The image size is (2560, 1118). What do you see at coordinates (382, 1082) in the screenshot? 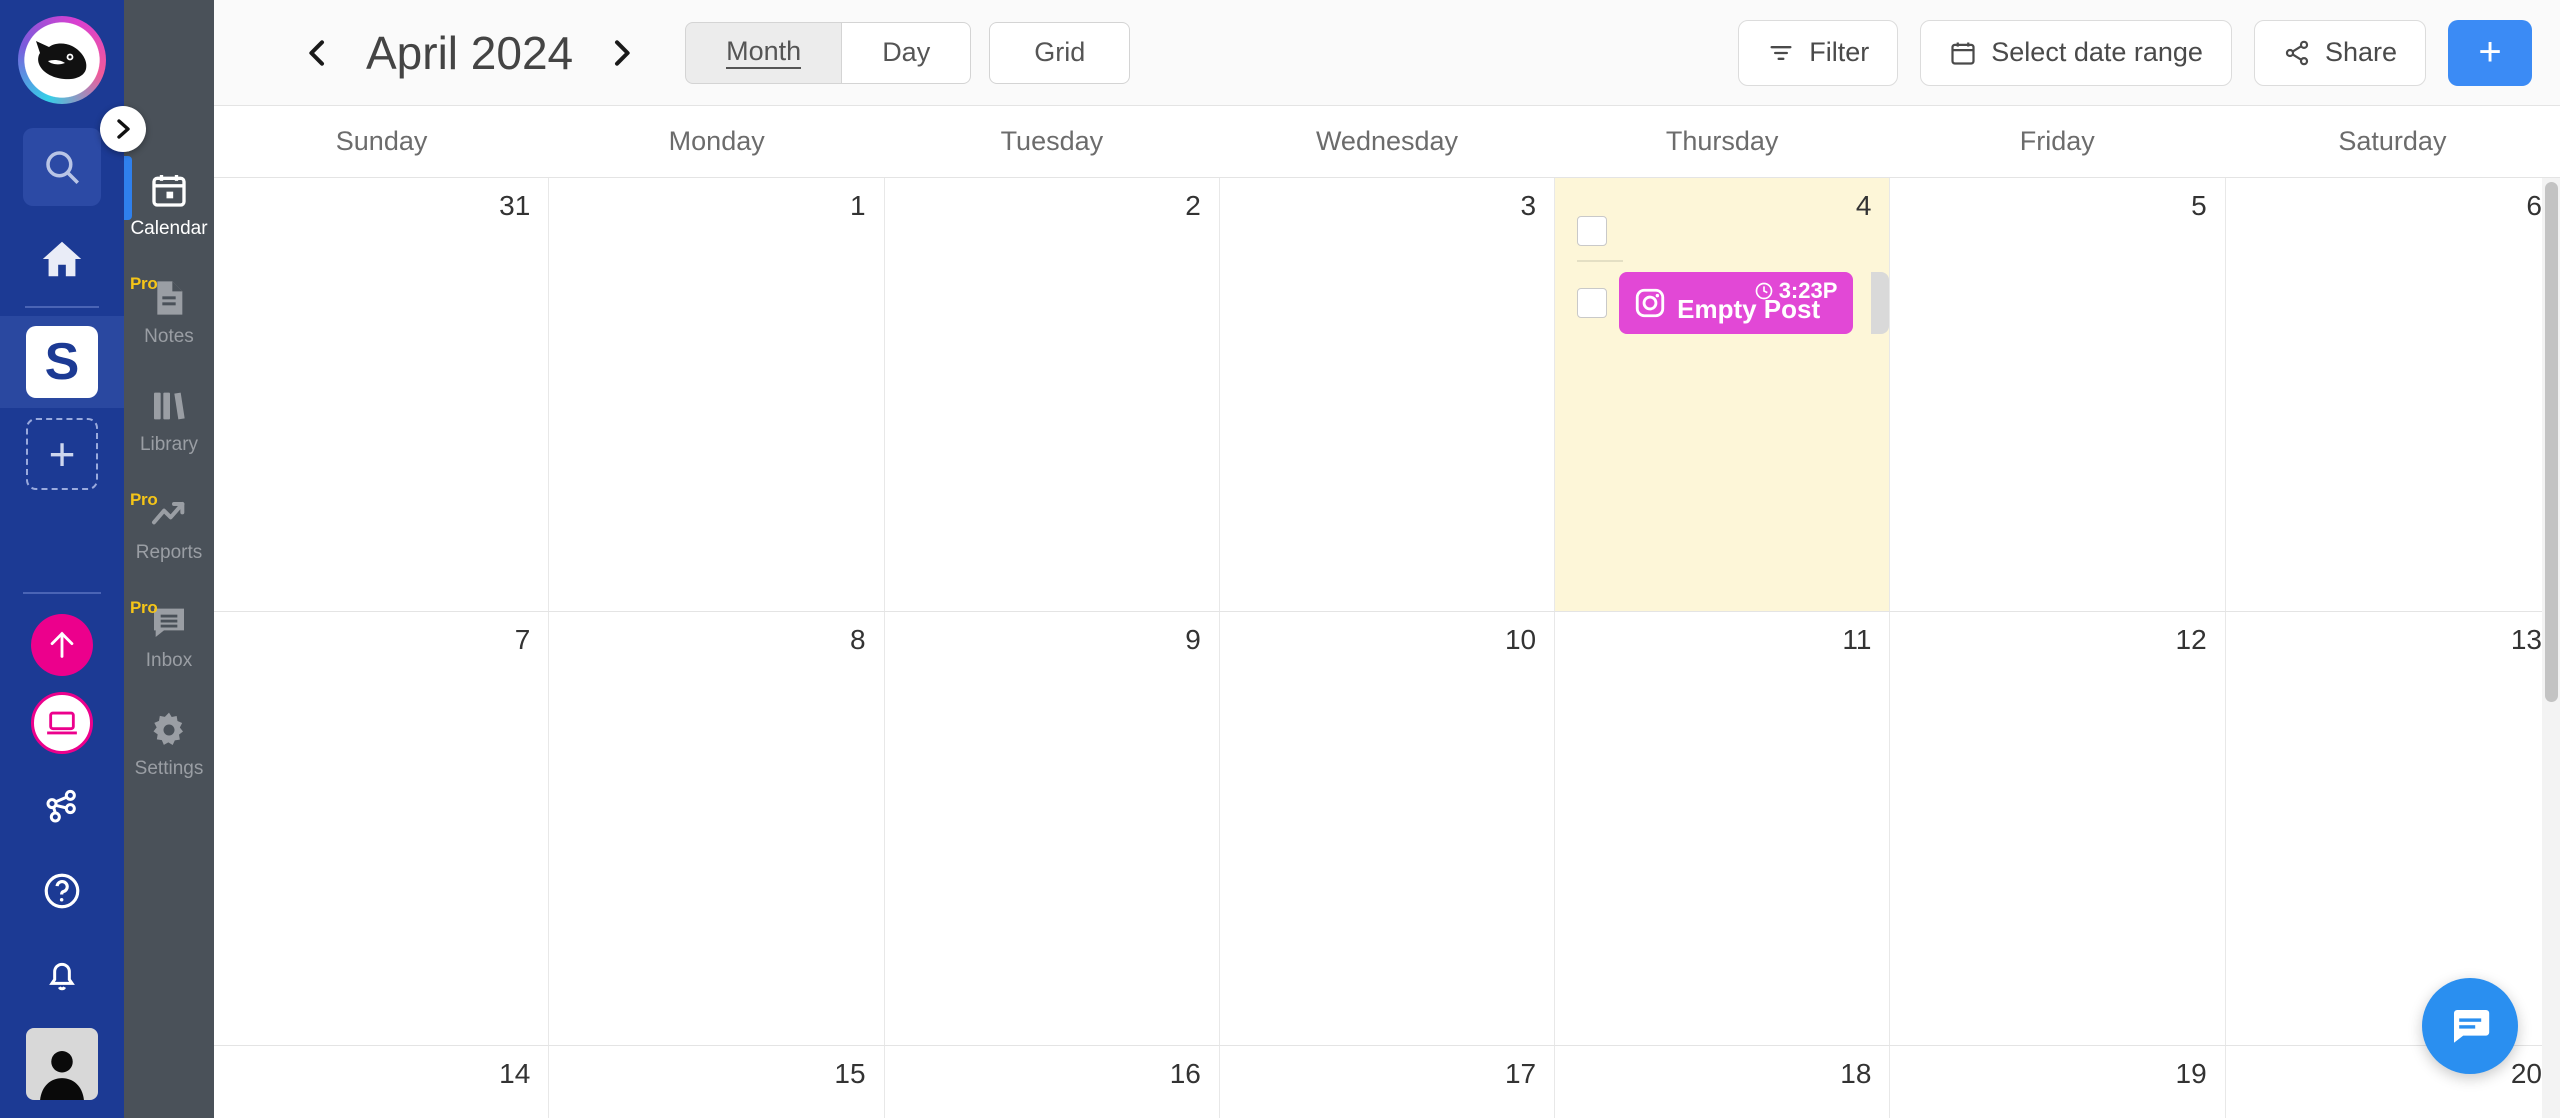
I see `day-cell: 14` at bounding box center [382, 1082].